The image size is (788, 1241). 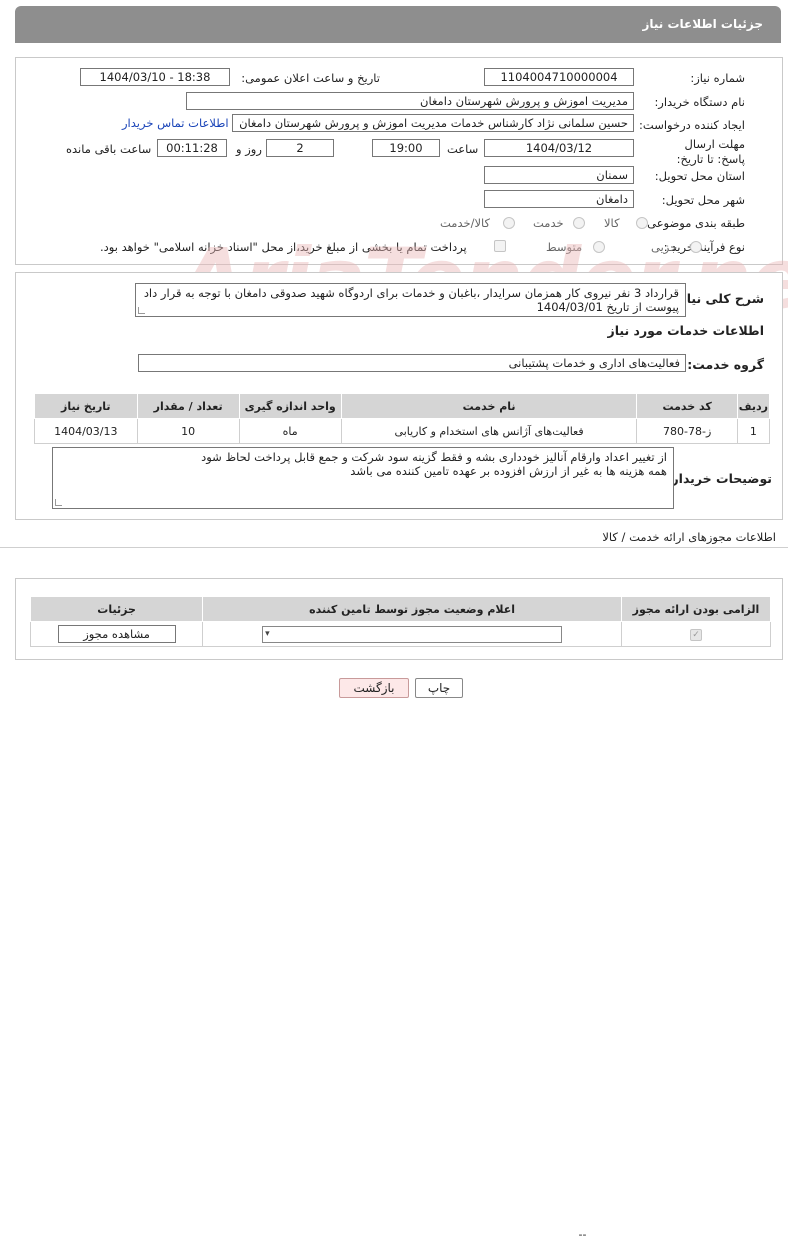 I want to click on services-section-title: اطلاعات خدمات مورد نیاز, so click(x=686, y=330).